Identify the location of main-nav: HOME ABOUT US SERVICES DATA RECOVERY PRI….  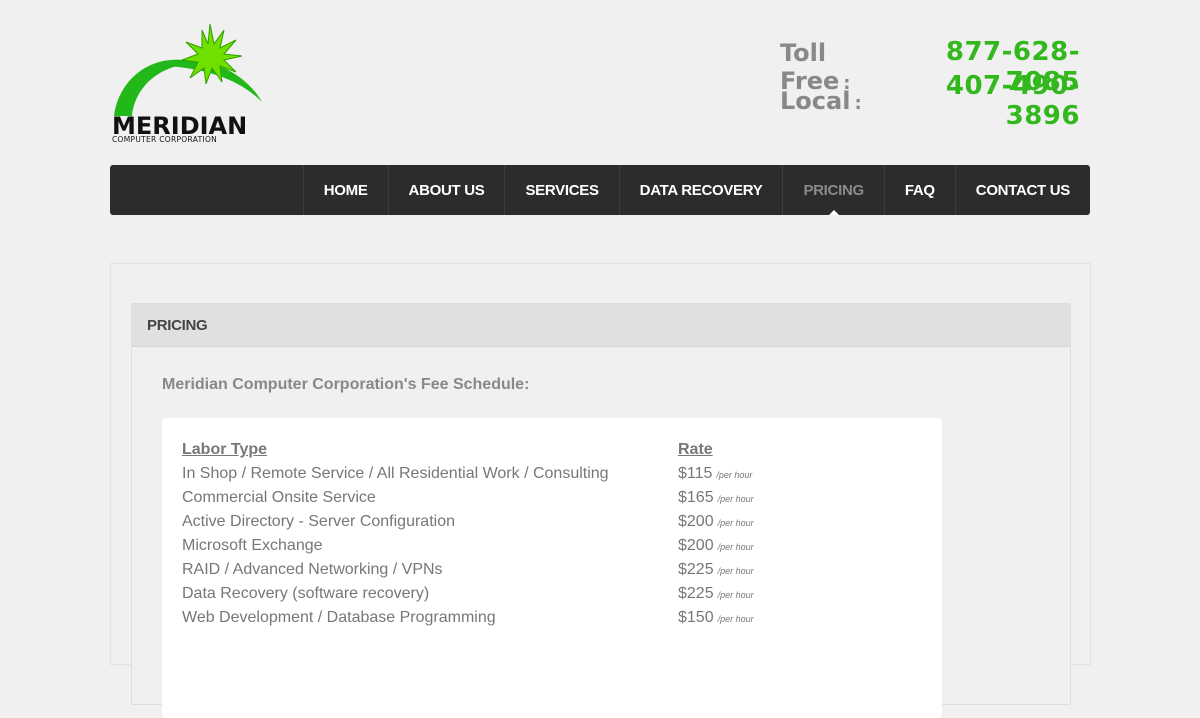
(600, 190).